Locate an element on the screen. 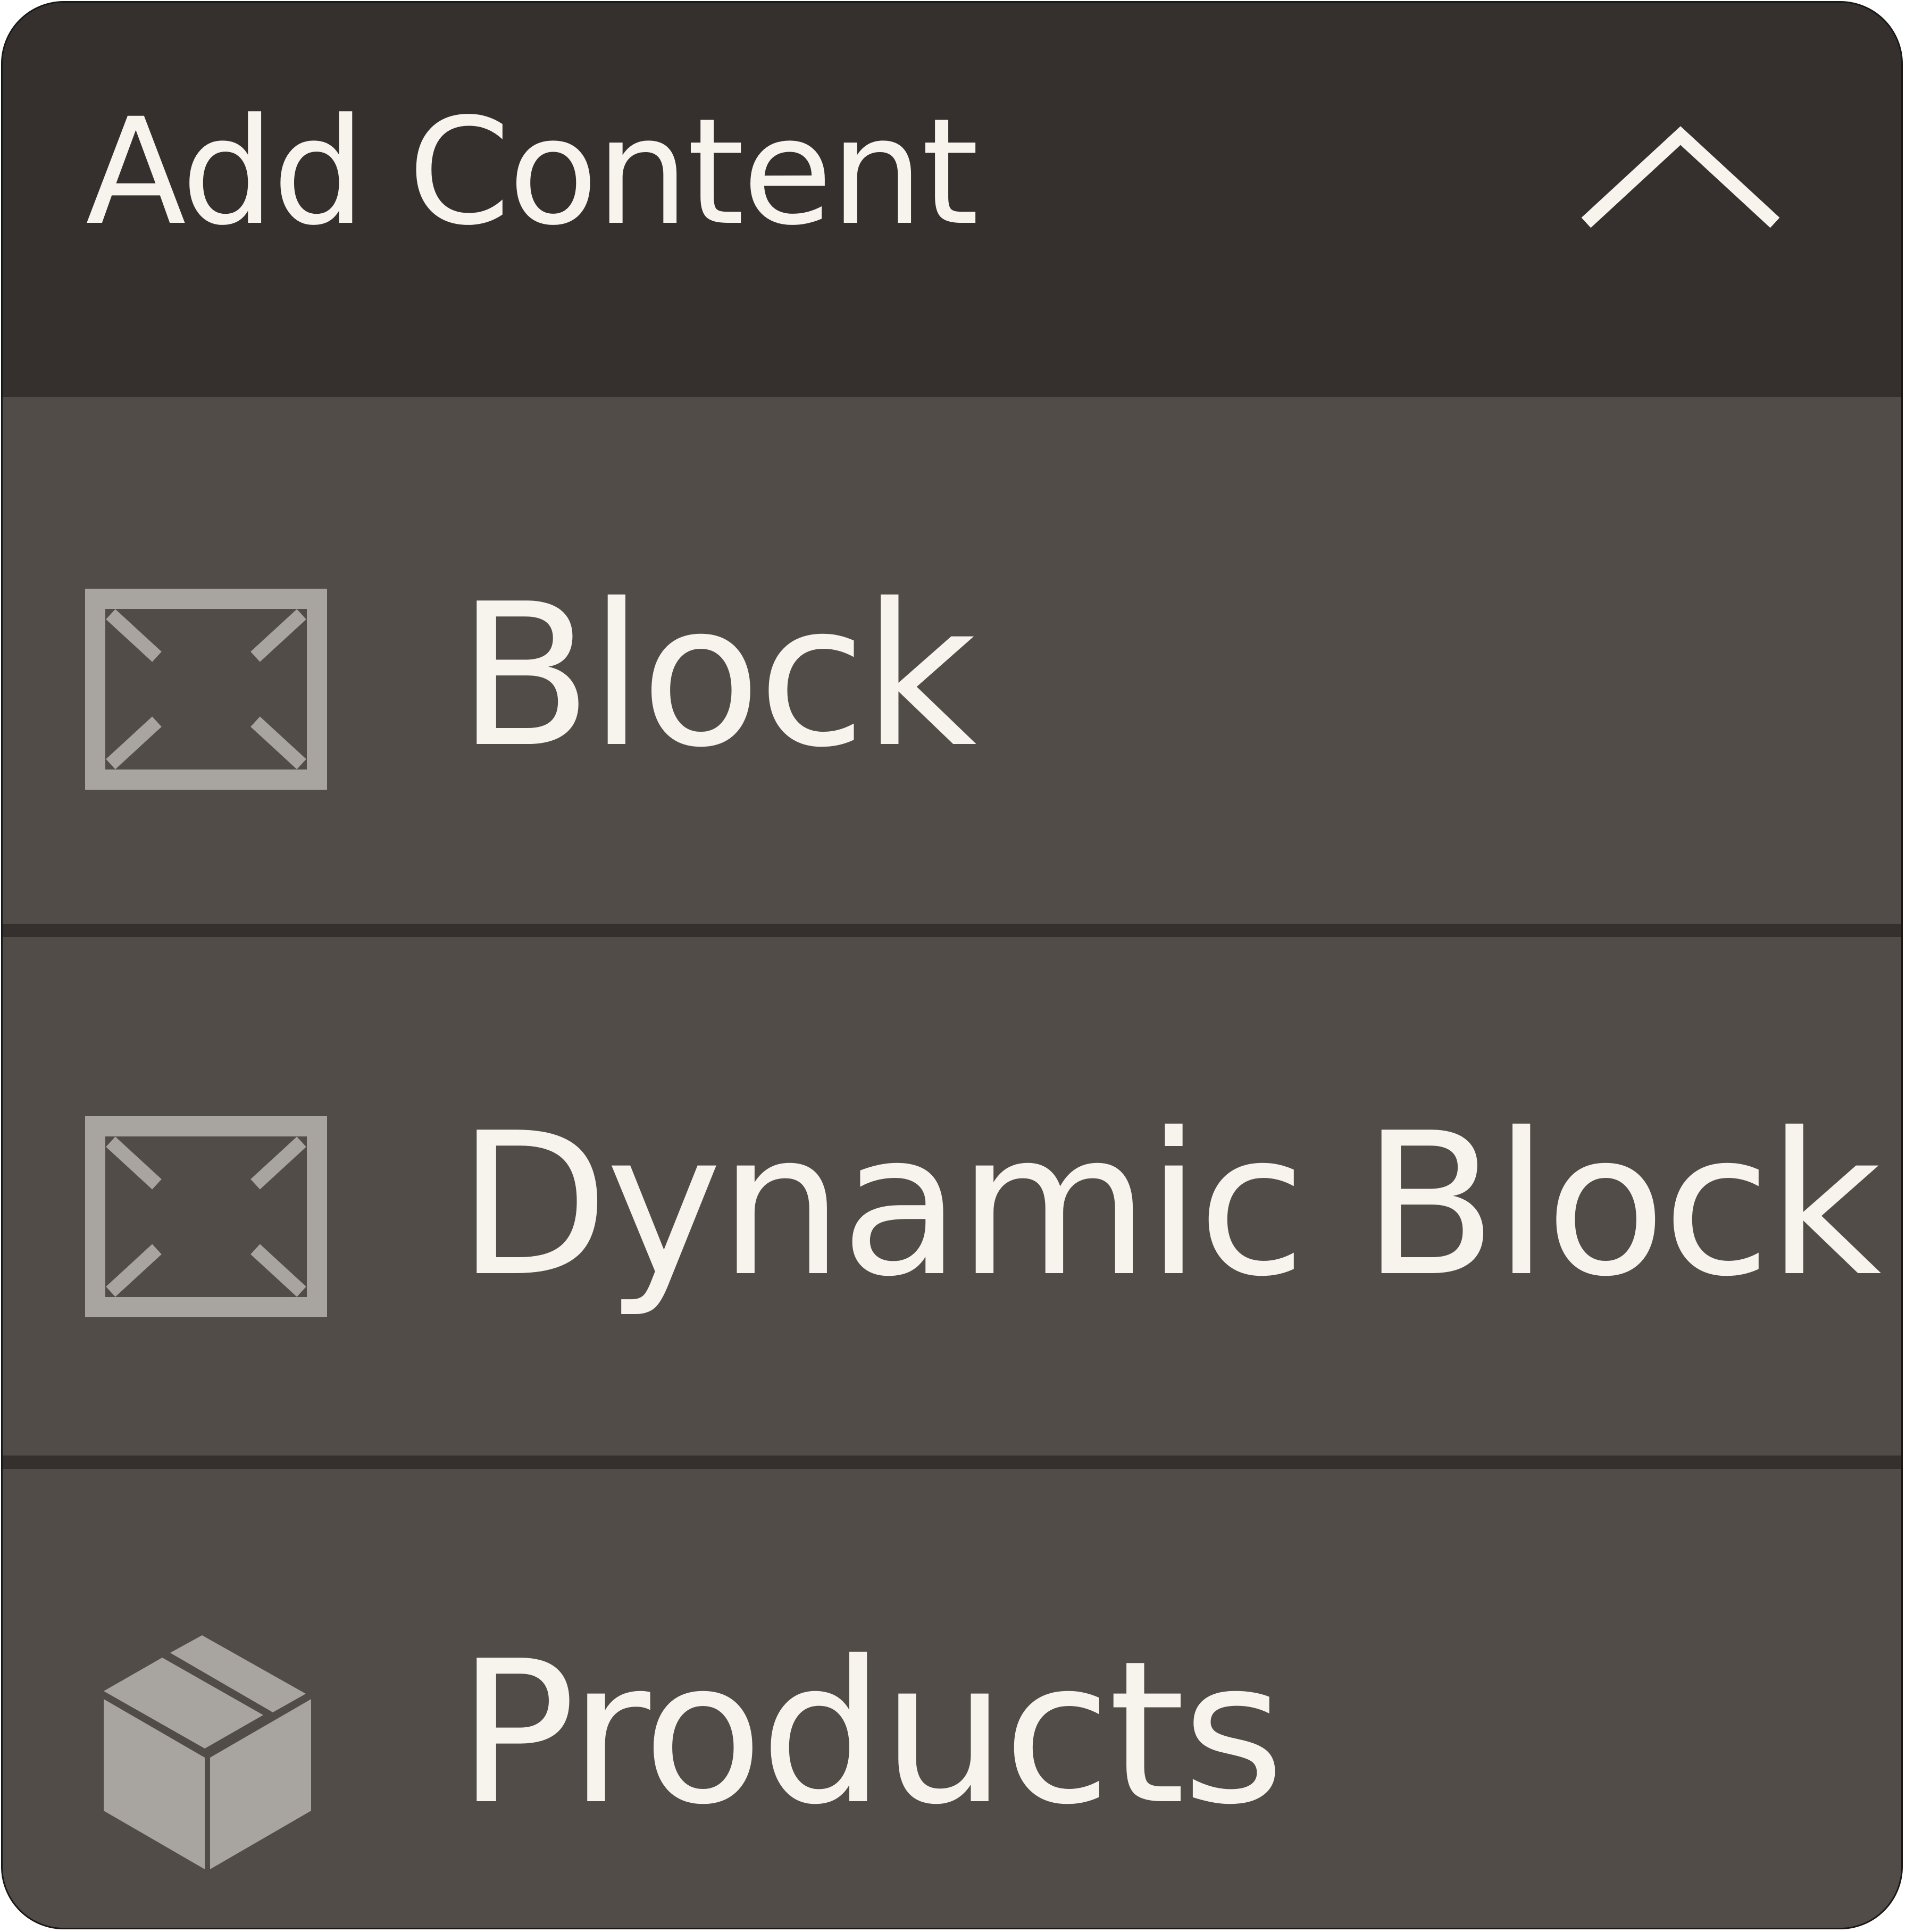  products-box-icon is located at coordinates (207, 1752).